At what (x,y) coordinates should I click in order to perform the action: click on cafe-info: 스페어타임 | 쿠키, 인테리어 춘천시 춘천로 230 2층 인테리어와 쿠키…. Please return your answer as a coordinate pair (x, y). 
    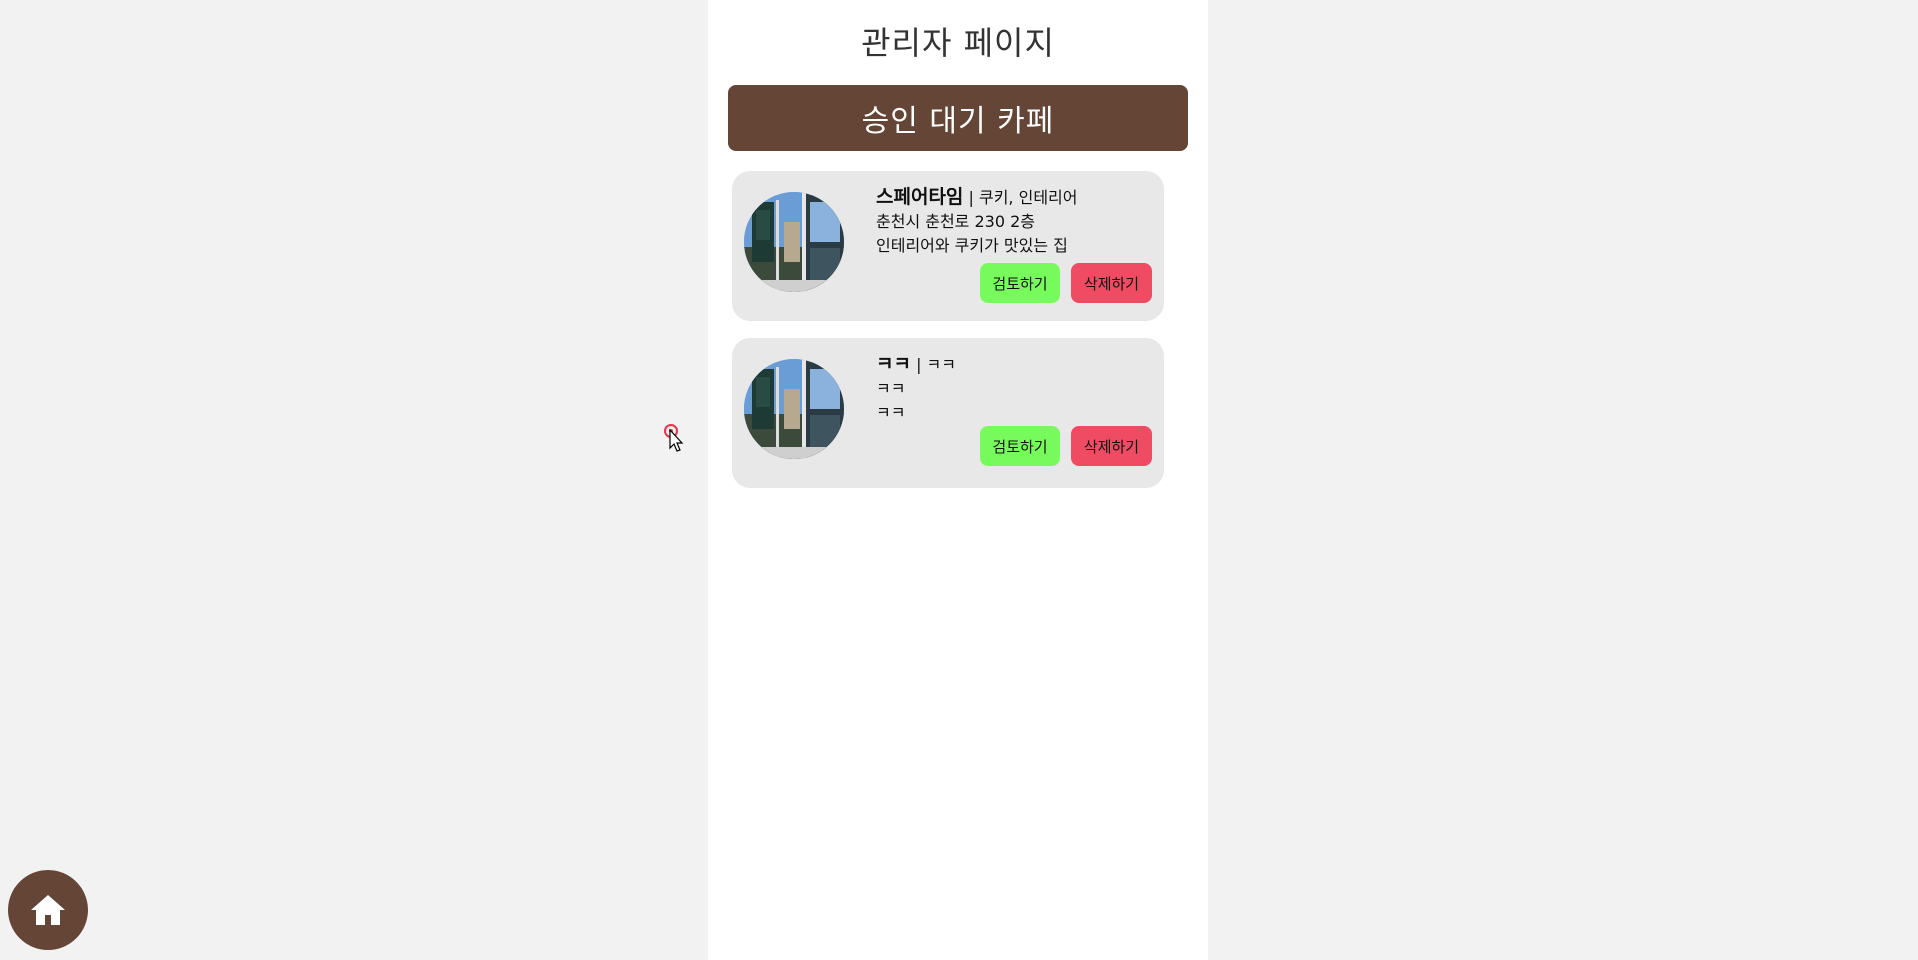
    Looking at the image, I should click on (1016, 221).